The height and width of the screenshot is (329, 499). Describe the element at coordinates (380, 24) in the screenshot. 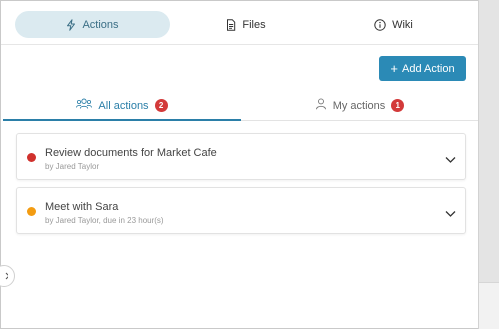

I see `info-icon` at that location.